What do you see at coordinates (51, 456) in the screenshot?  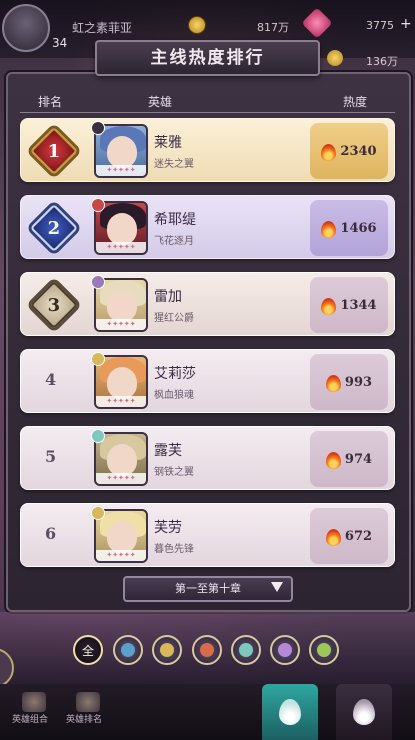 I see `rank-number: 5` at bounding box center [51, 456].